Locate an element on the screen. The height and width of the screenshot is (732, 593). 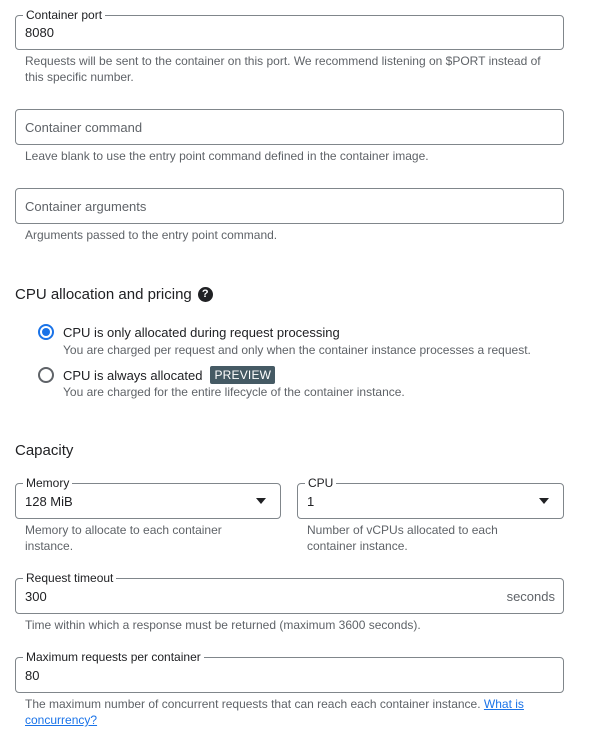
cpu-value: 1 is located at coordinates (311, 501).